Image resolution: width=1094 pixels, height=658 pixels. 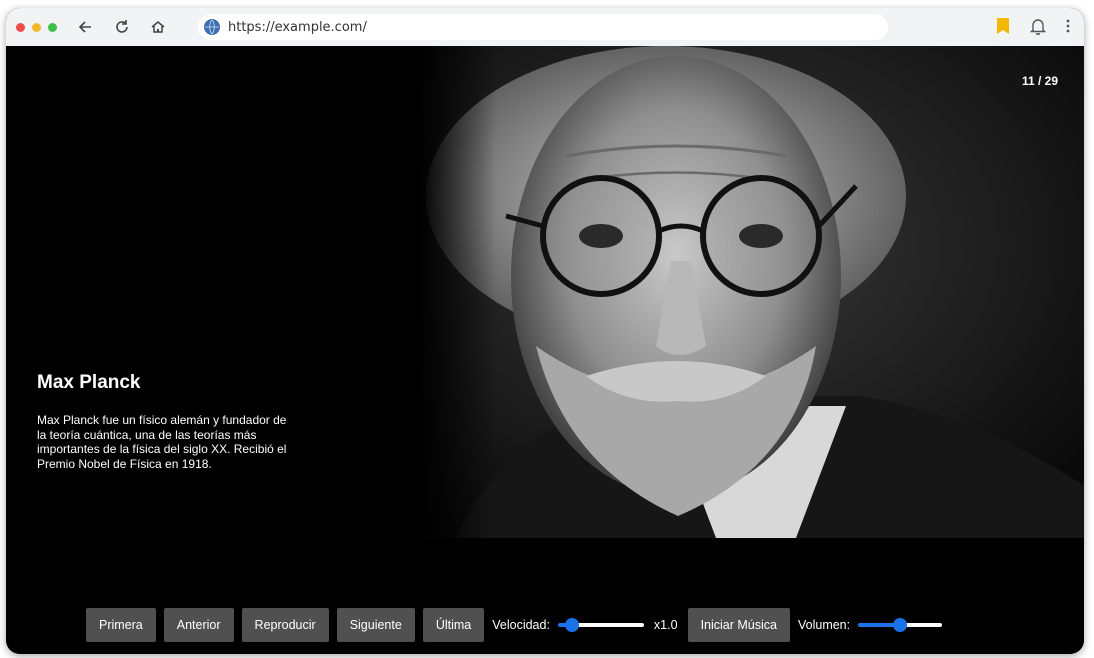 I want to click on slide-counter: 11 / 29, so click(x=1039, y=81).